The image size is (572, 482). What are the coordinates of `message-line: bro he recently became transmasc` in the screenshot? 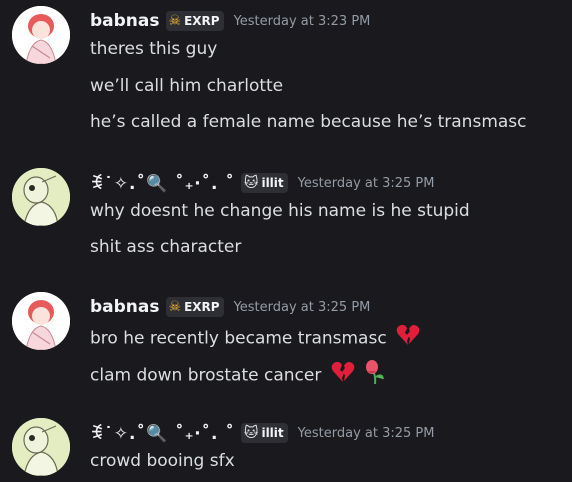 It's located at (255, 336).